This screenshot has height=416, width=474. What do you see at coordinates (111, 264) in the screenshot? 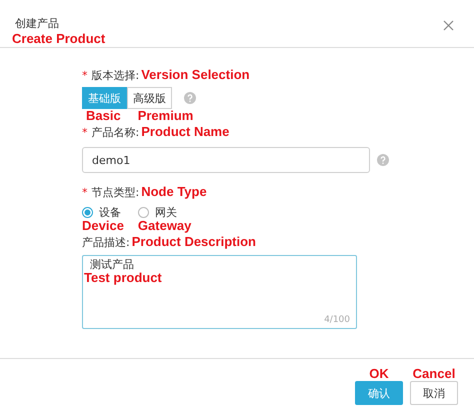
I see `field-value: 测试产品` at bounding box center [111, 264].